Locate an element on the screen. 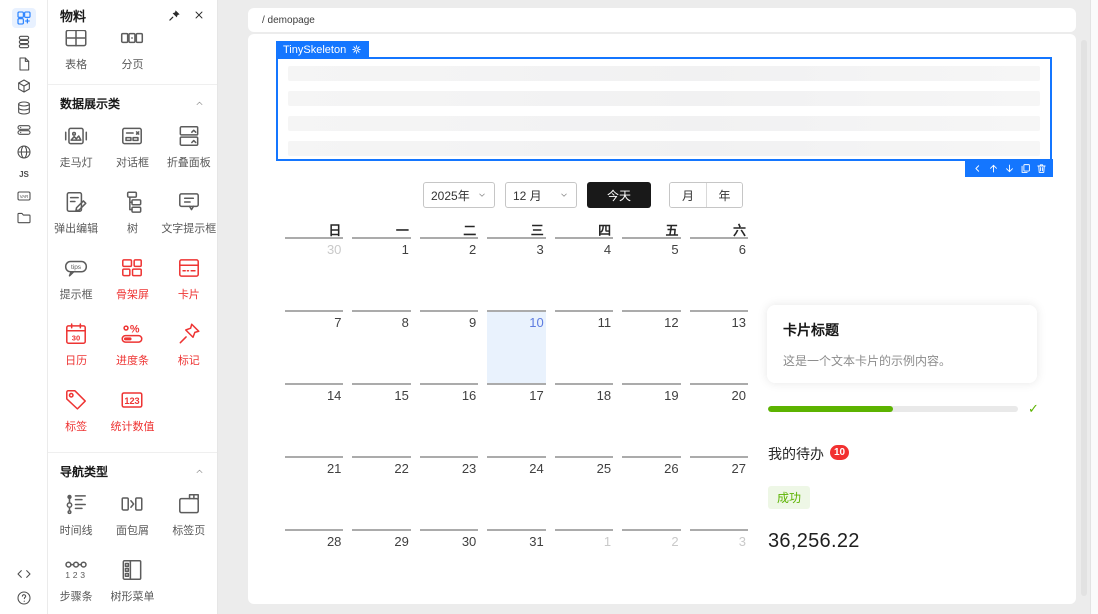 Image resolution: width=1098 pixels, height=614 pixels. calendar-day-cell: 21 is located at coordinates (314, 492).